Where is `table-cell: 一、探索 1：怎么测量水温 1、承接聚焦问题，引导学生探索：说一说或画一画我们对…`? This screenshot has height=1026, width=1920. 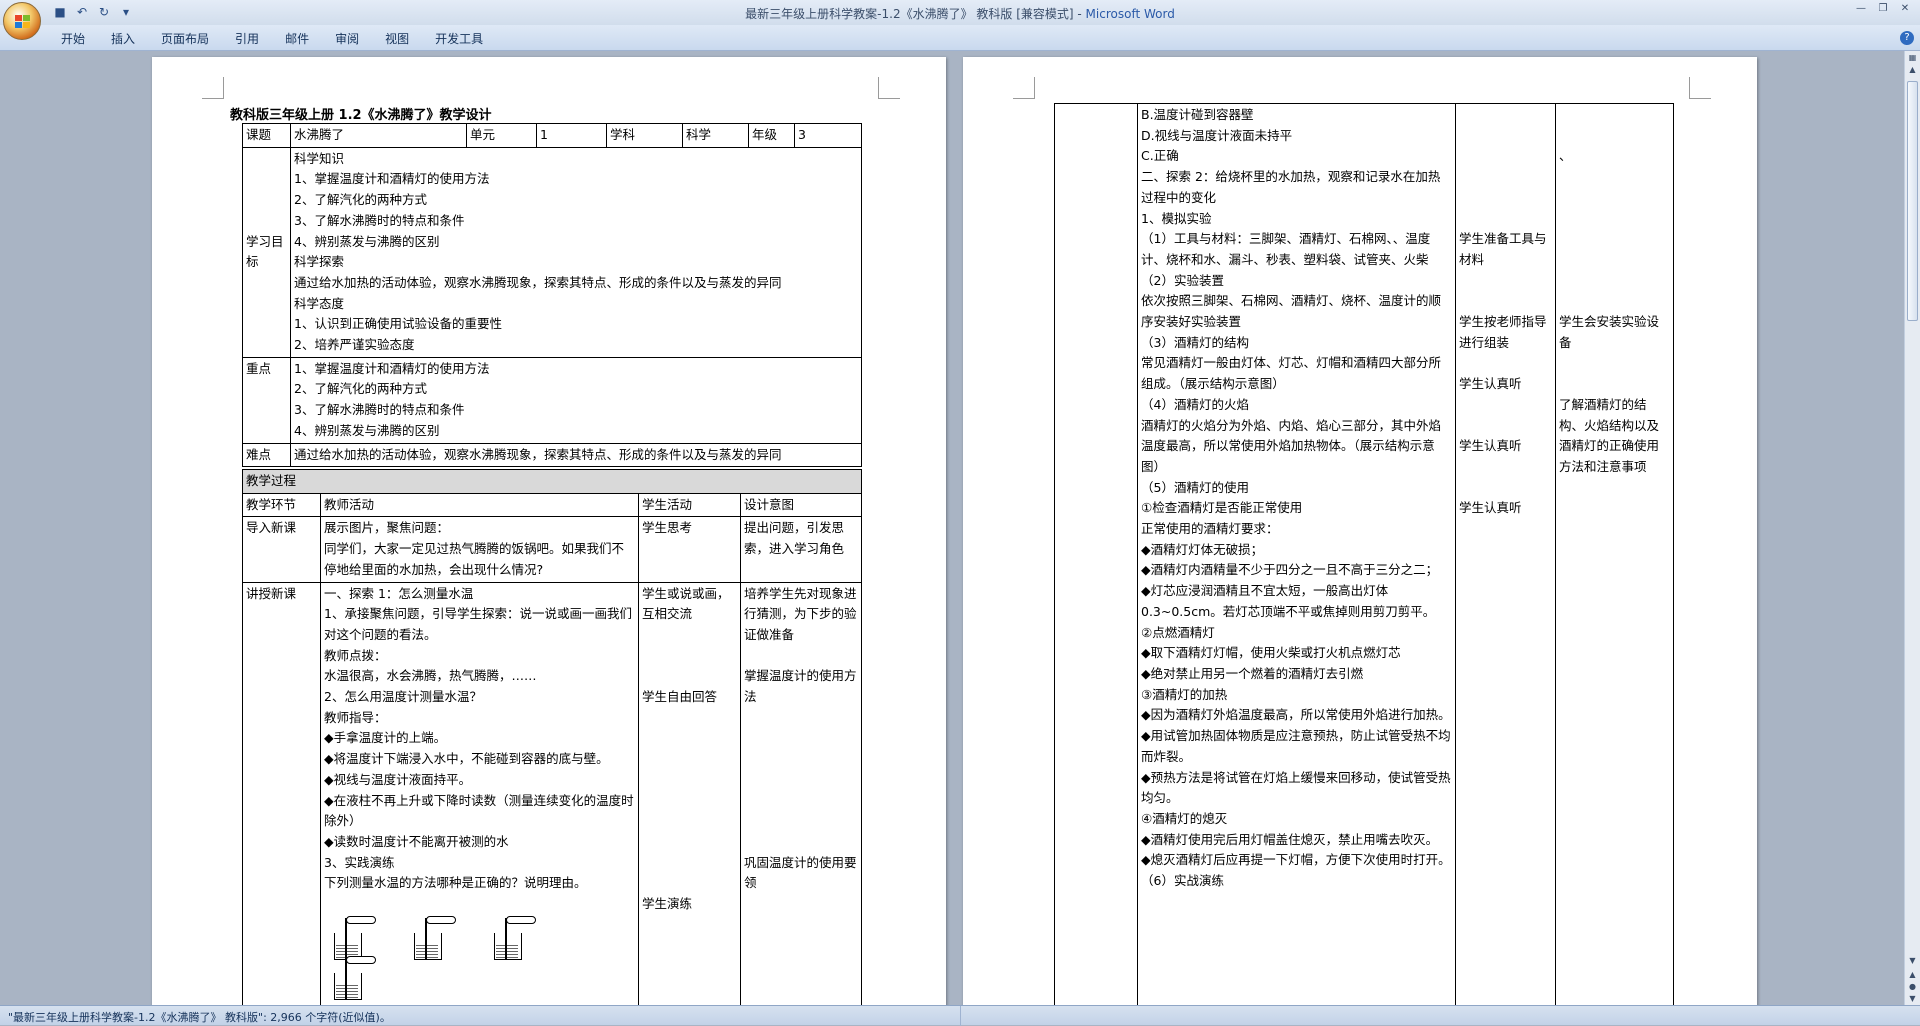 table-cell: 一、探索 1：怎么测量水温 1、承接聚焦问题，引导学生探索：说一说或画一画我们对… is located at coordinates (479, 793).